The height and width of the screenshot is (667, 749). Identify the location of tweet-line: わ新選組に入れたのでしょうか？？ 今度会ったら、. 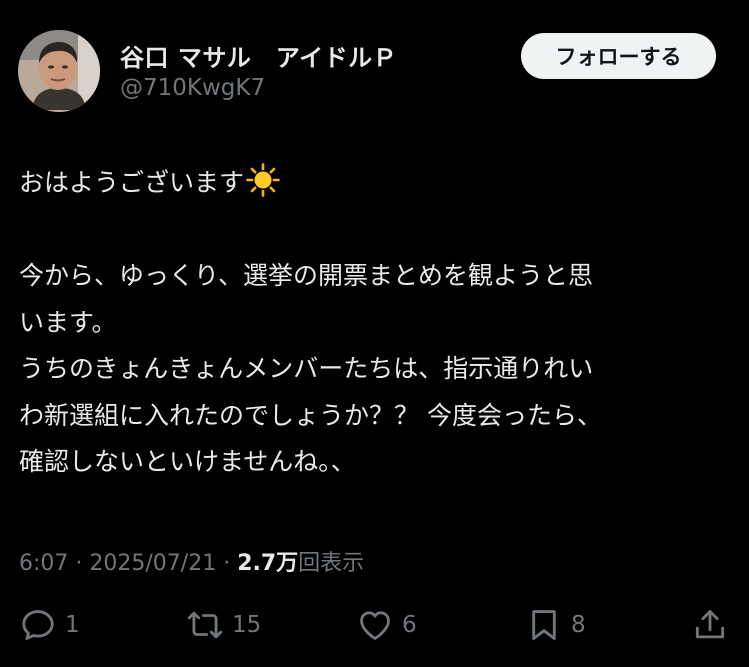
(310, 415).